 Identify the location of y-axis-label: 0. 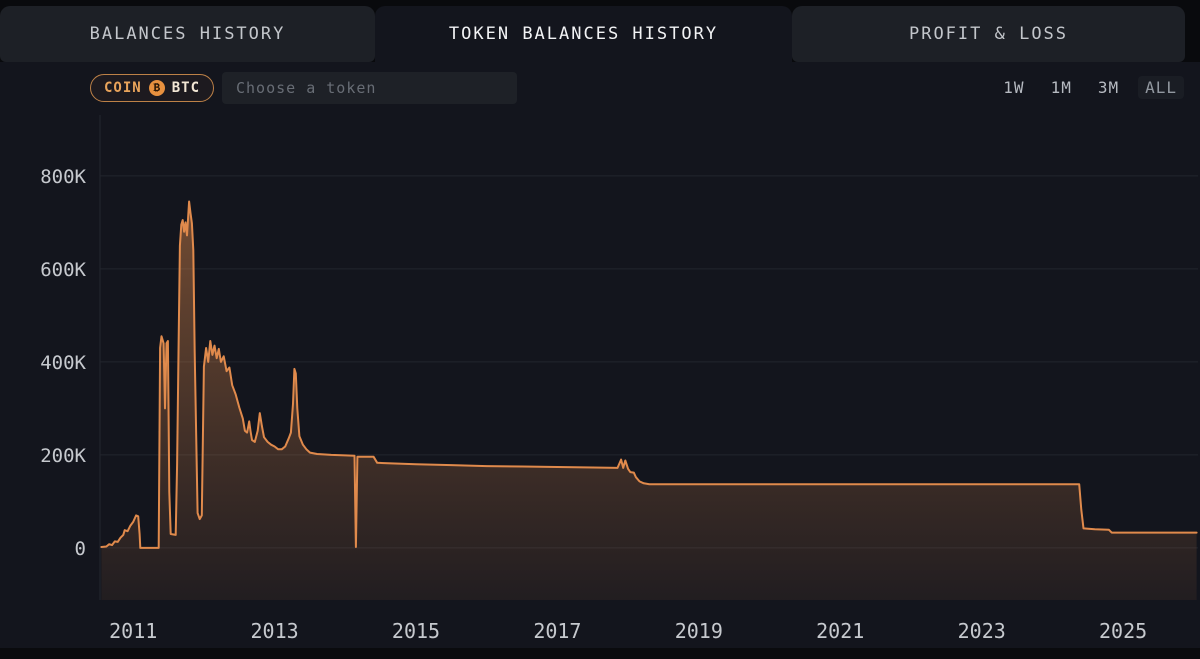
(80, 549).